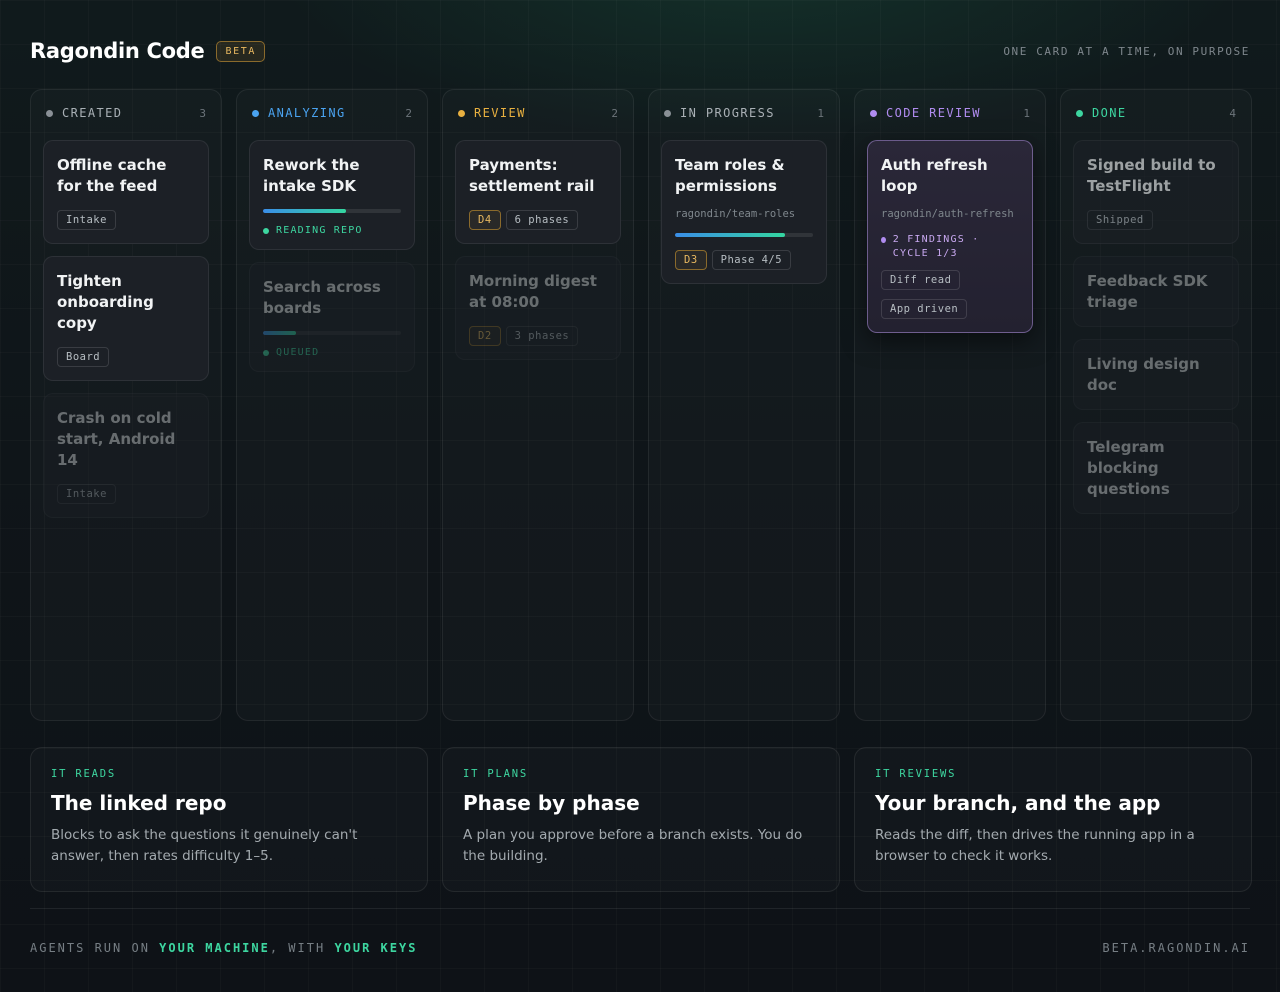 This screenshot has height=992, width=1280. What do you see at coordinates (240, 51) in the screenshot?
I see `beta-badge: BETA` at bounding box center [240, 51].